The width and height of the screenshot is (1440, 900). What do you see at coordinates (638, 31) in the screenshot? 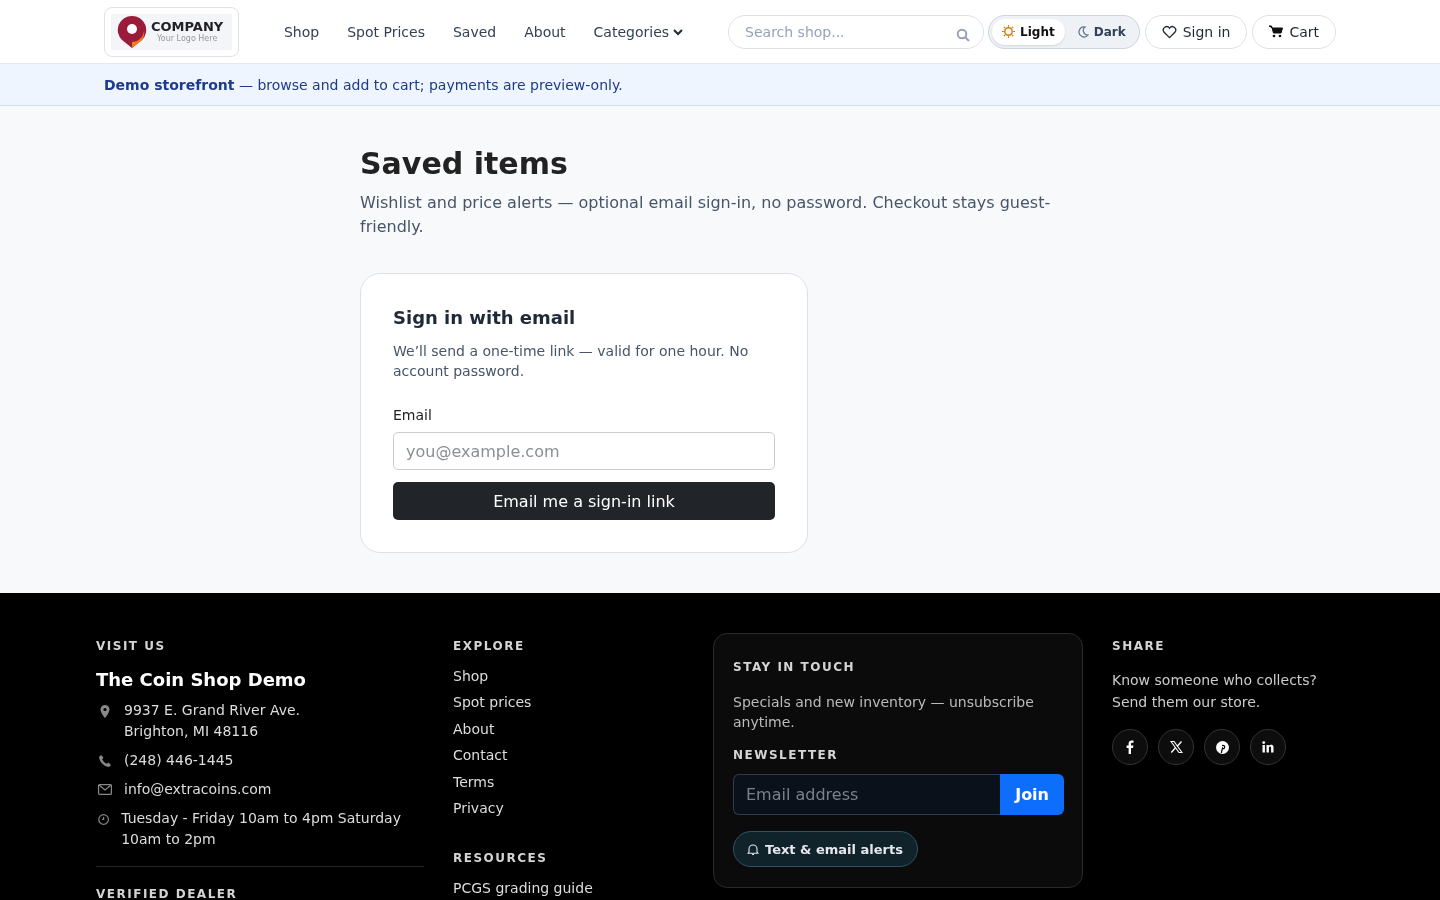
I see `nav-dropdown: Categories` at bounding box center [638, 31].